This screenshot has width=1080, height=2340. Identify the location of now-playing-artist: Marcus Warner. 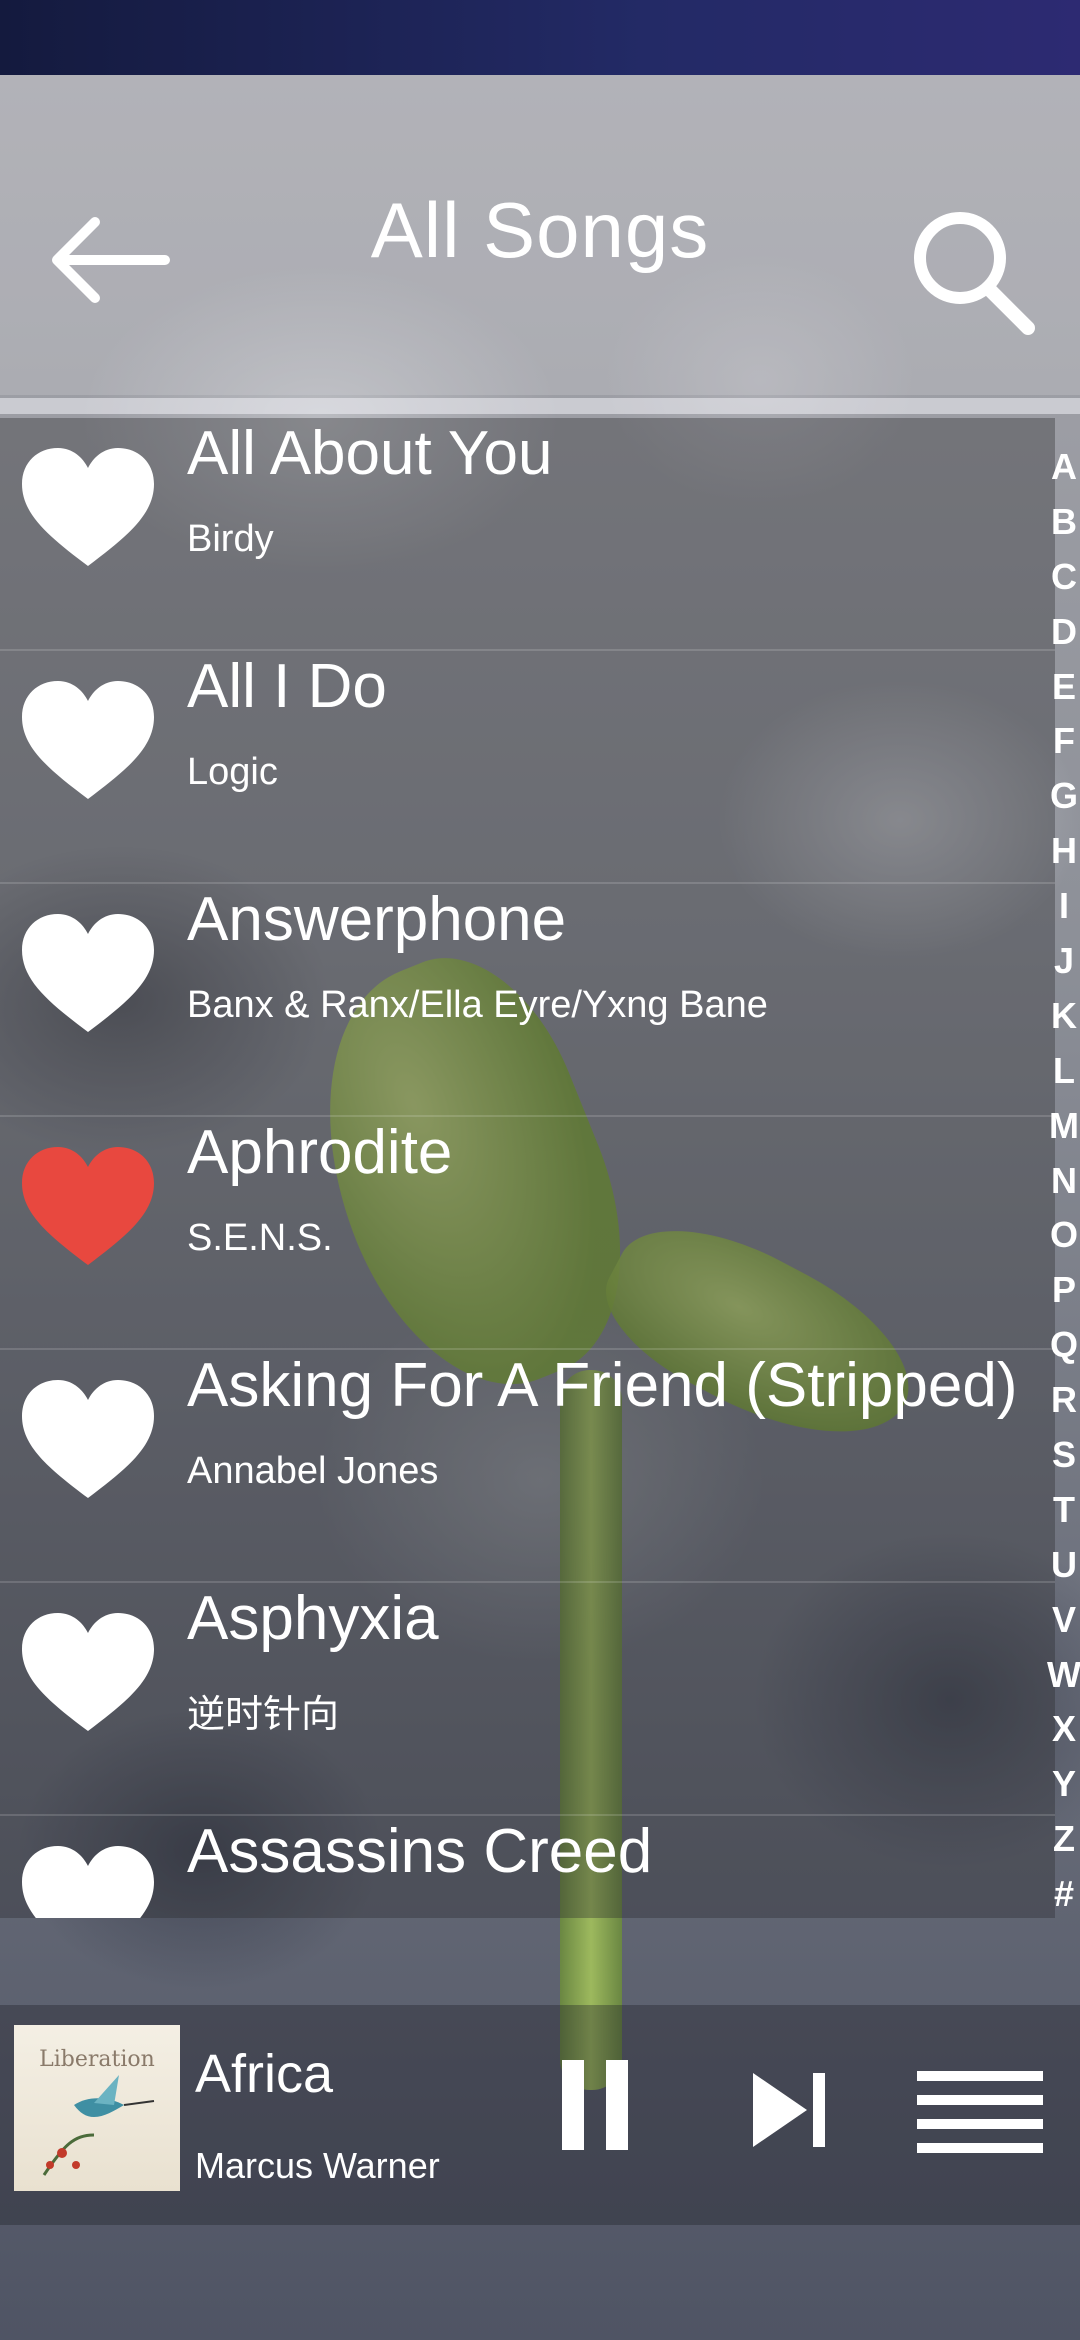
(317, 2165).